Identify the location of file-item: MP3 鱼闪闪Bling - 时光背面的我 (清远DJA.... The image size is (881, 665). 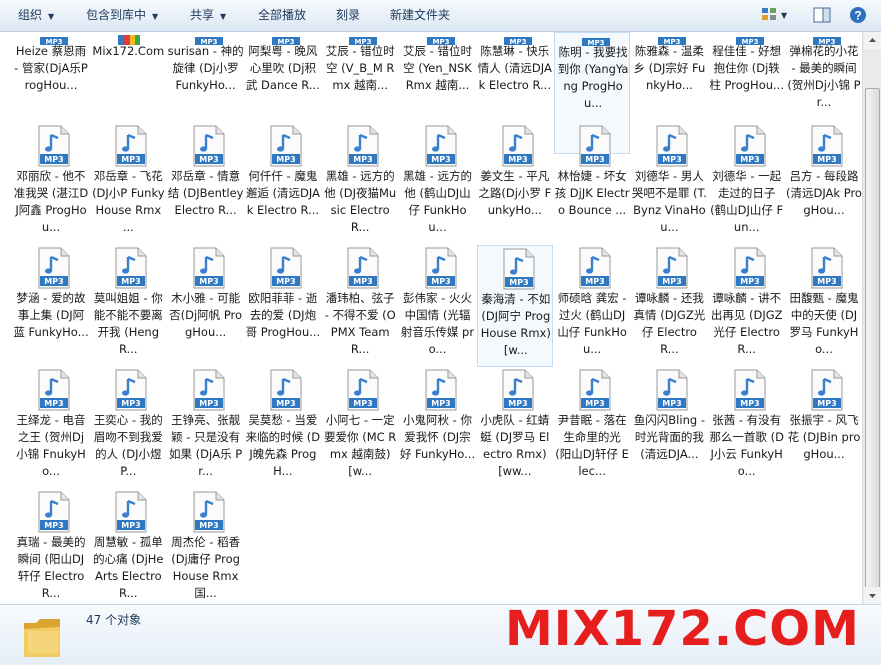
(669, 428).